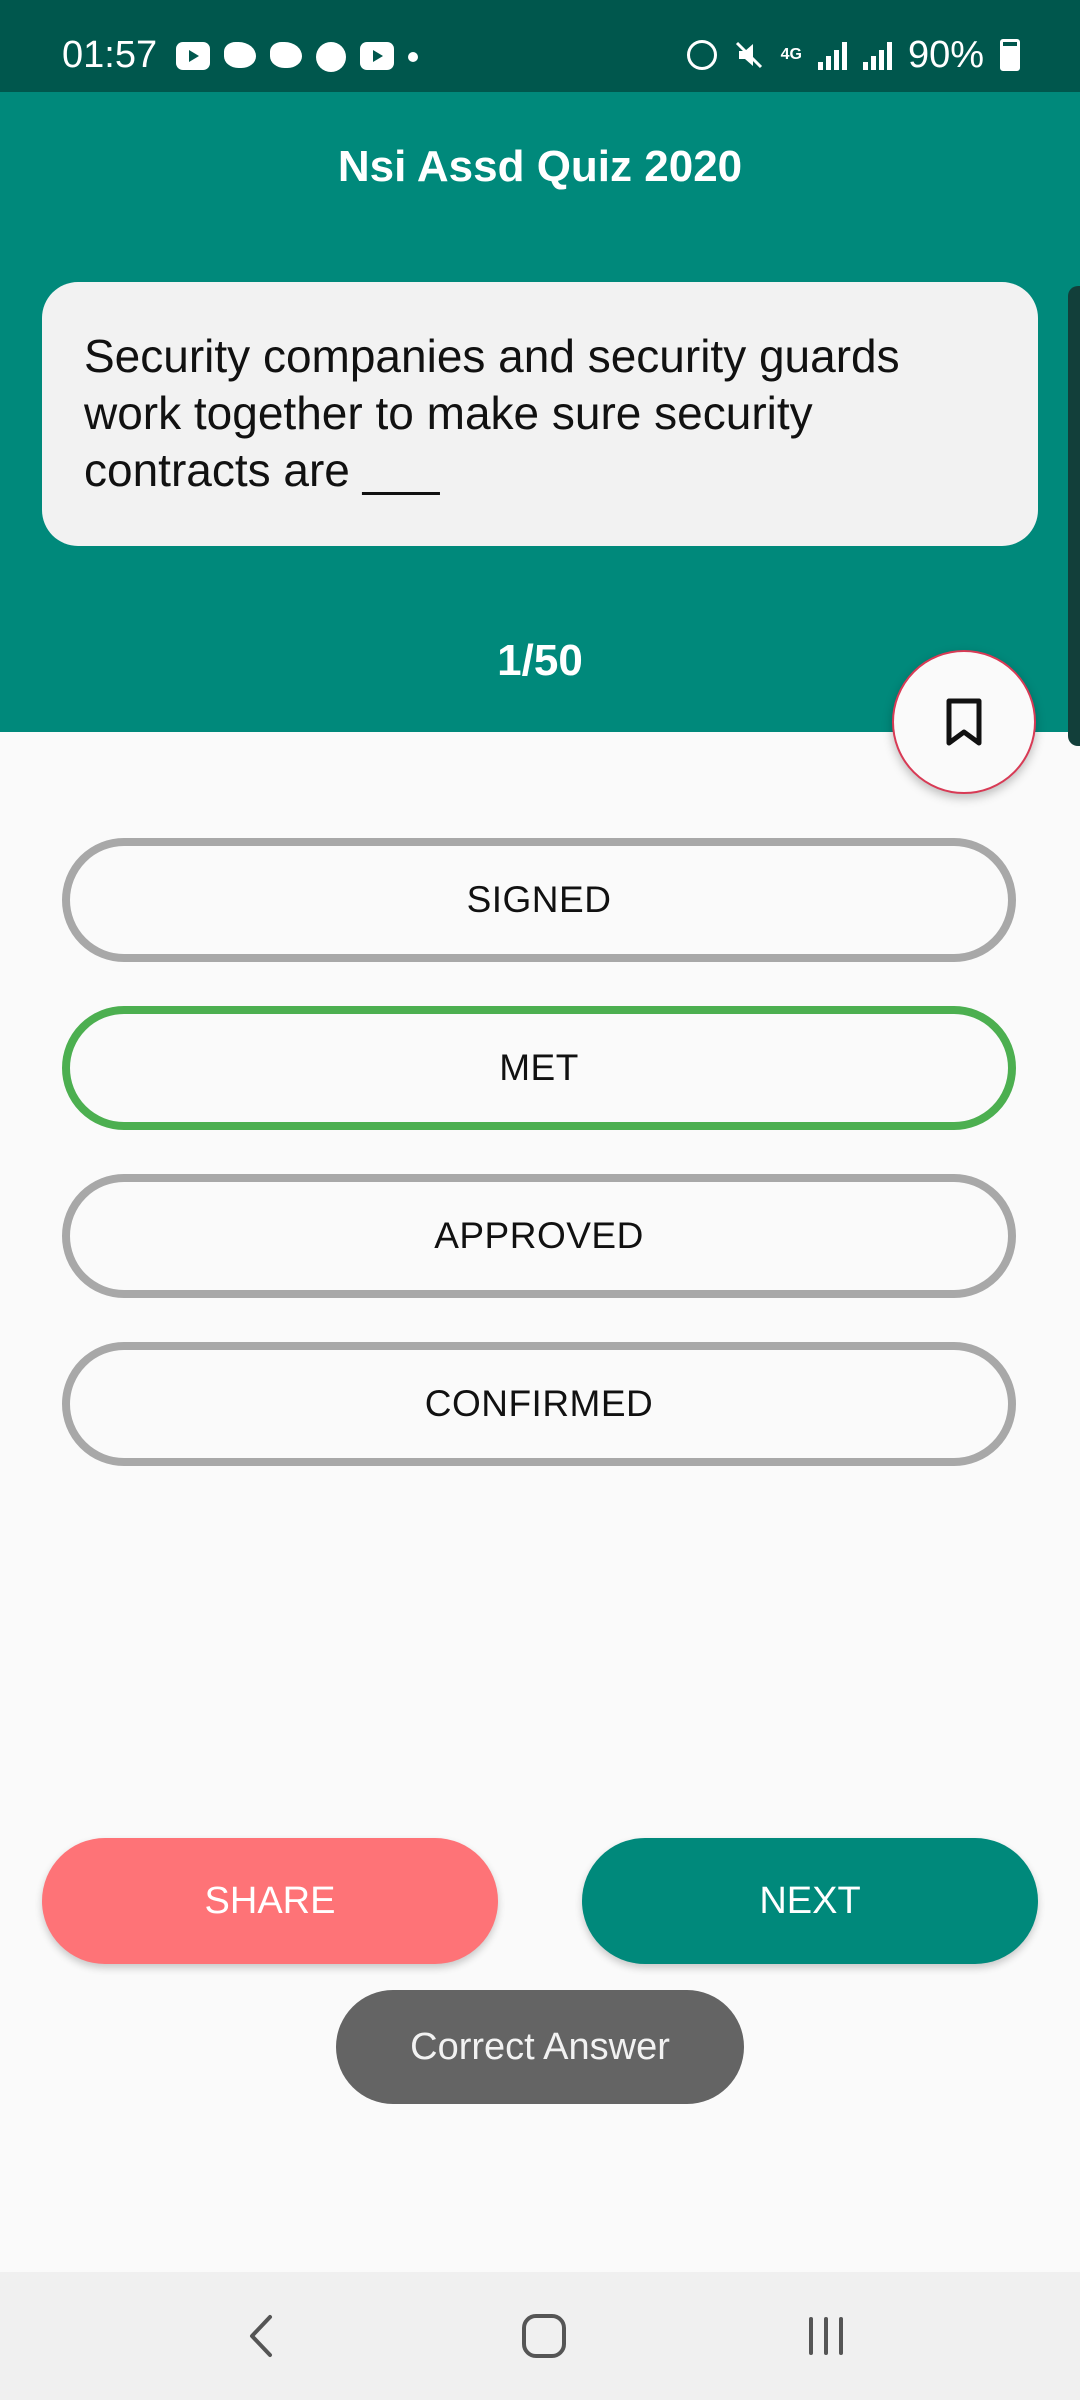  Describe the element at coordinates (240, 55) in the screenshot. I see `accessibility-icon` at that location.